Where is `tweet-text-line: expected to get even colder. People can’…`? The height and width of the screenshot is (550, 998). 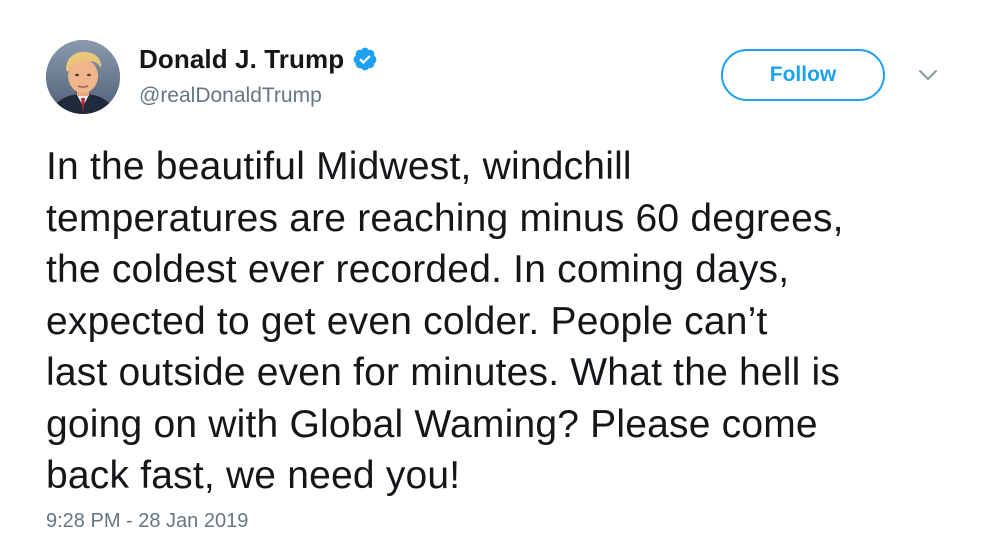
tweet-text-line: expected to get even colder. People can’… is located at coordinates (407, 321).